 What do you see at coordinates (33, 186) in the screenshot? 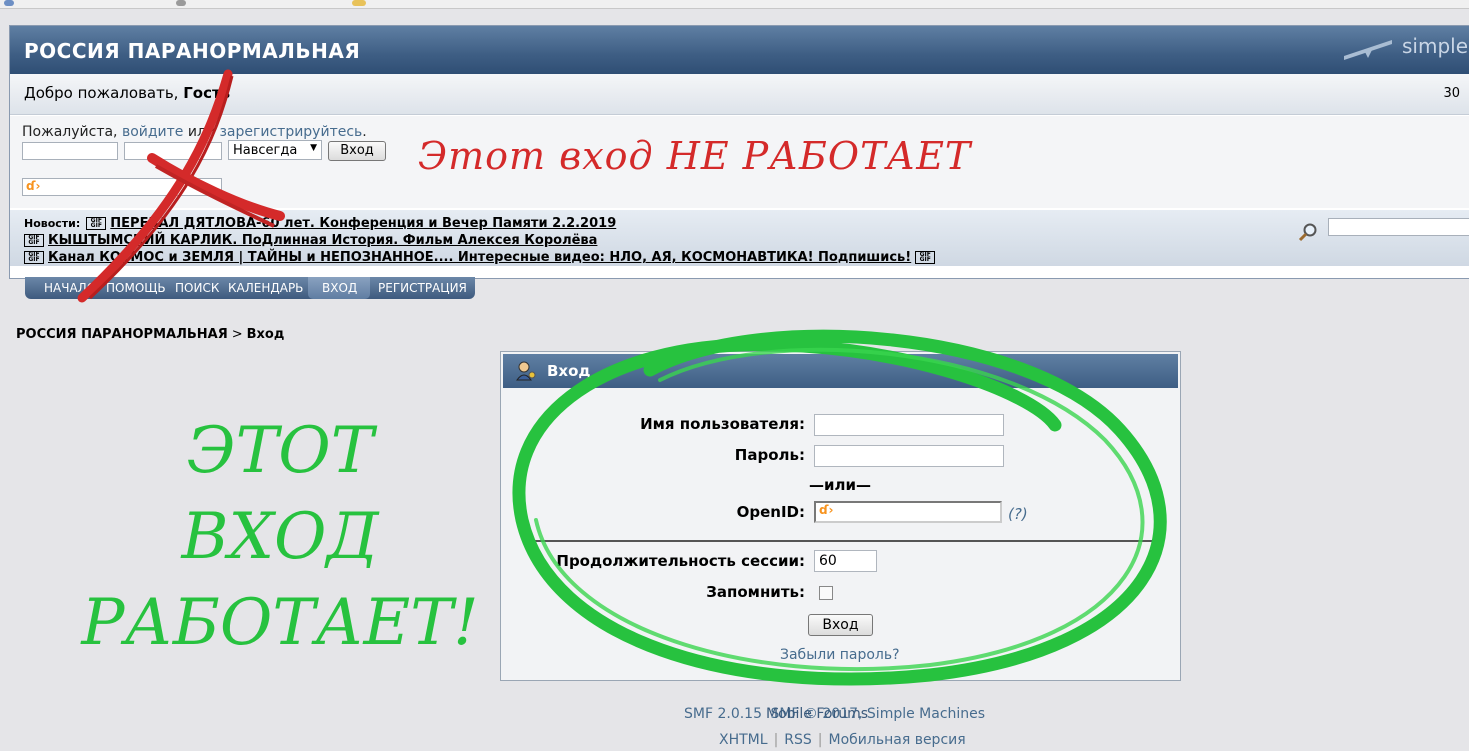
I see `openid-icon: ɗ›` at bounding box center [33, 186].